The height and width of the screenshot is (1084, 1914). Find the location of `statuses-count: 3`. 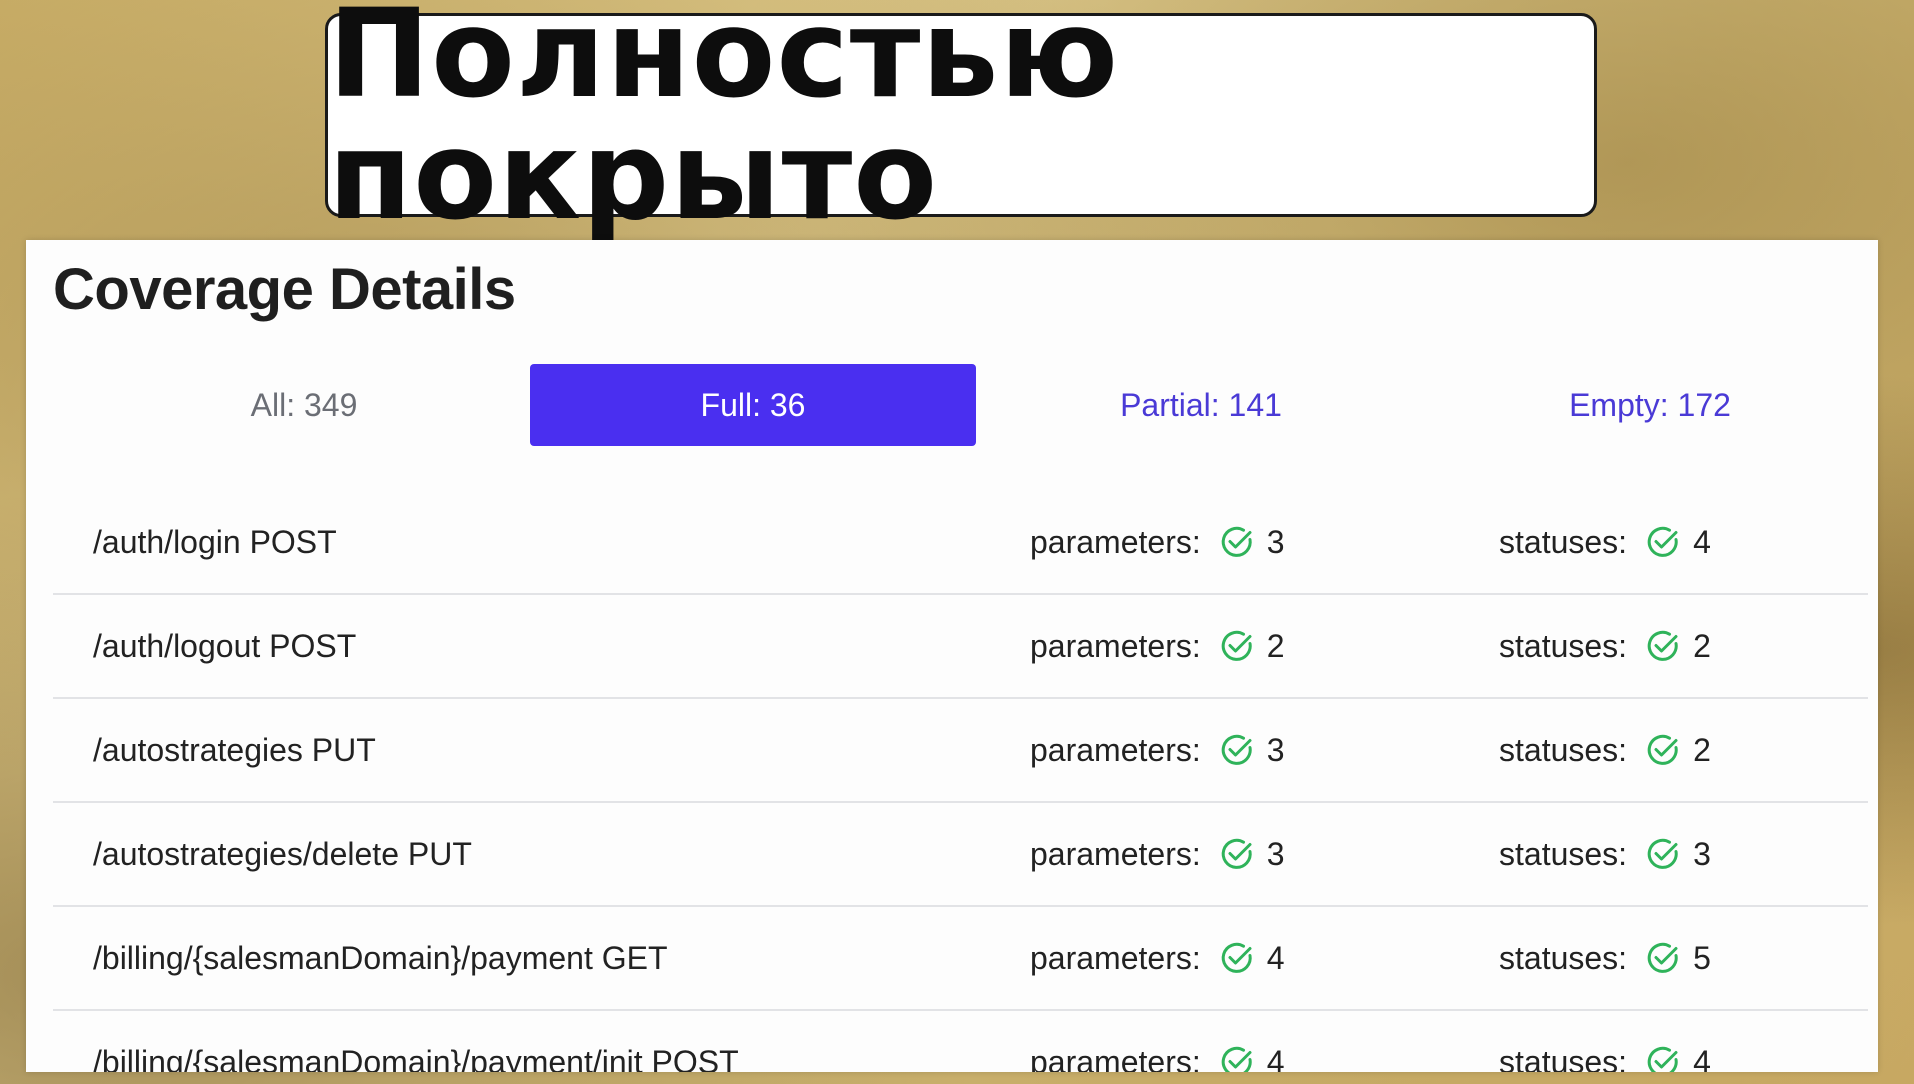

statuses-count: 3 is located at coordinates (1702, 853).